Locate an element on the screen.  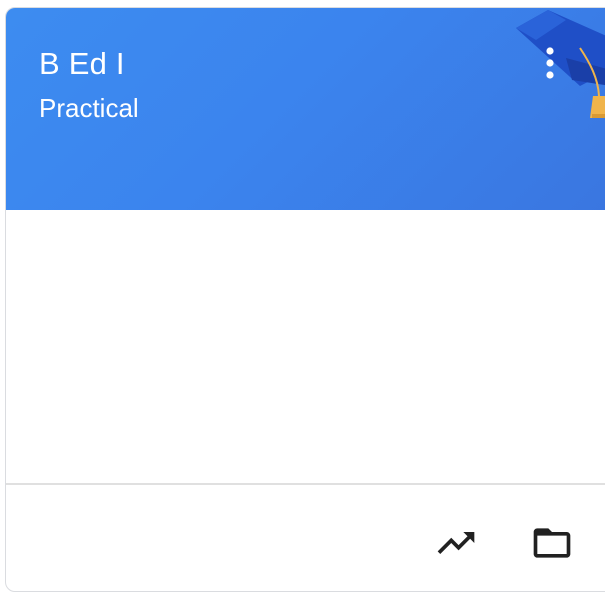
class-section: Practical is located at coordinates (89, 108).